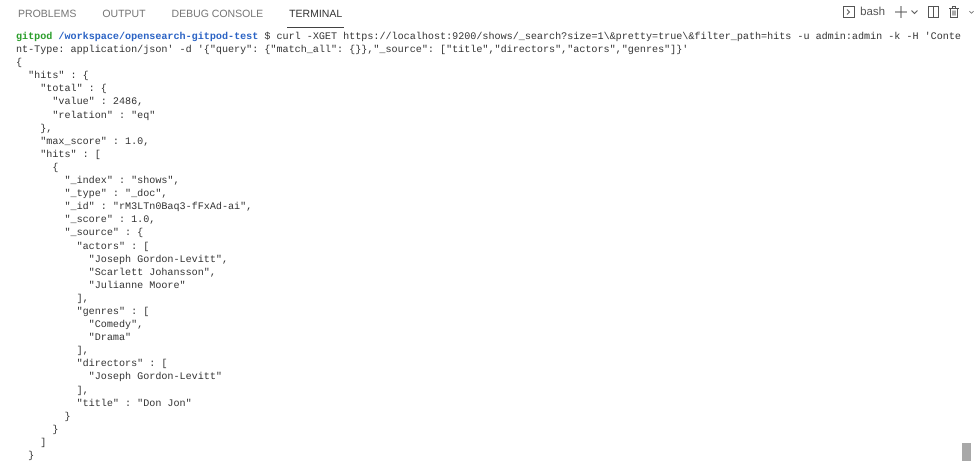 This screenshot has width=974, height=464. Describe the element at coordinates (137, 286) in the screenshot. I see `output-line: "Julianne Moore"` at that location.